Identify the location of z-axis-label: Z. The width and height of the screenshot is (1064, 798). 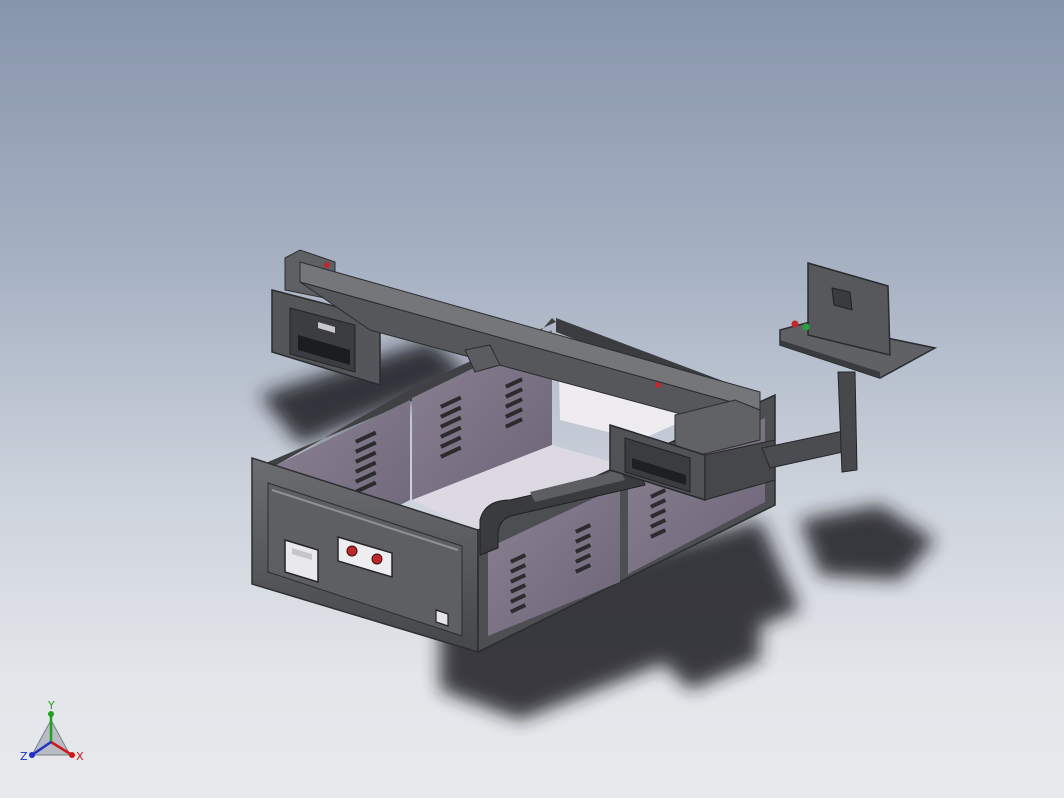
(24, 756).